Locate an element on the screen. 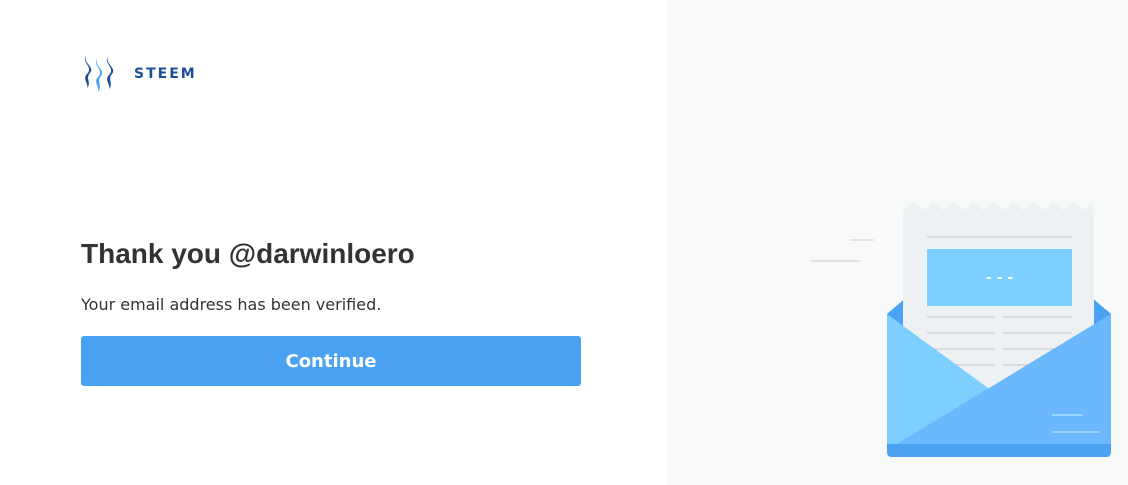 The image size is (1128, 485). letter-placeholder: - - - is located at coordinates (999, 278).